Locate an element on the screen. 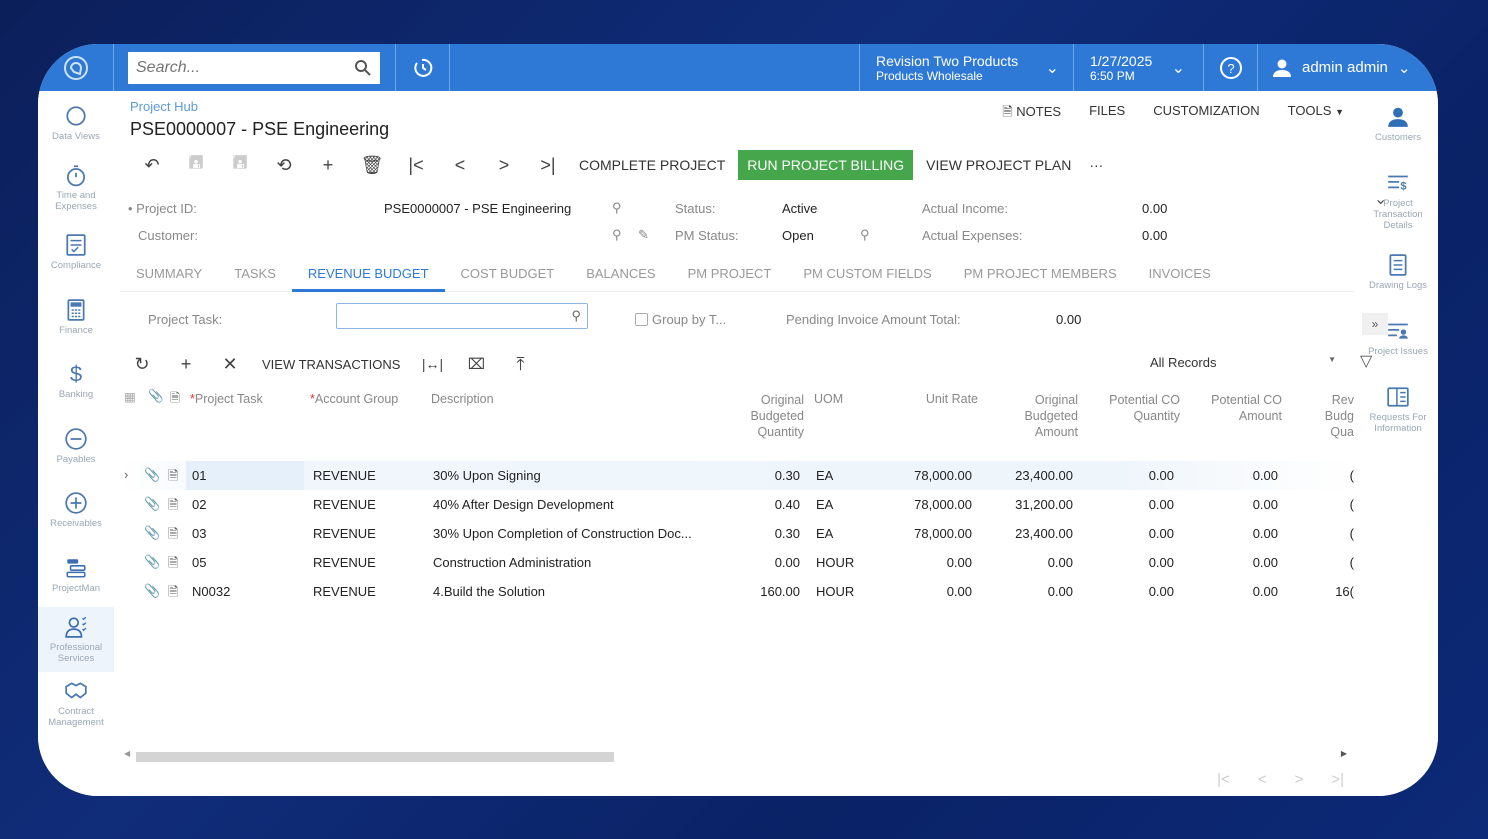  last-record-icon: >| is located at coordinates (548, 165).